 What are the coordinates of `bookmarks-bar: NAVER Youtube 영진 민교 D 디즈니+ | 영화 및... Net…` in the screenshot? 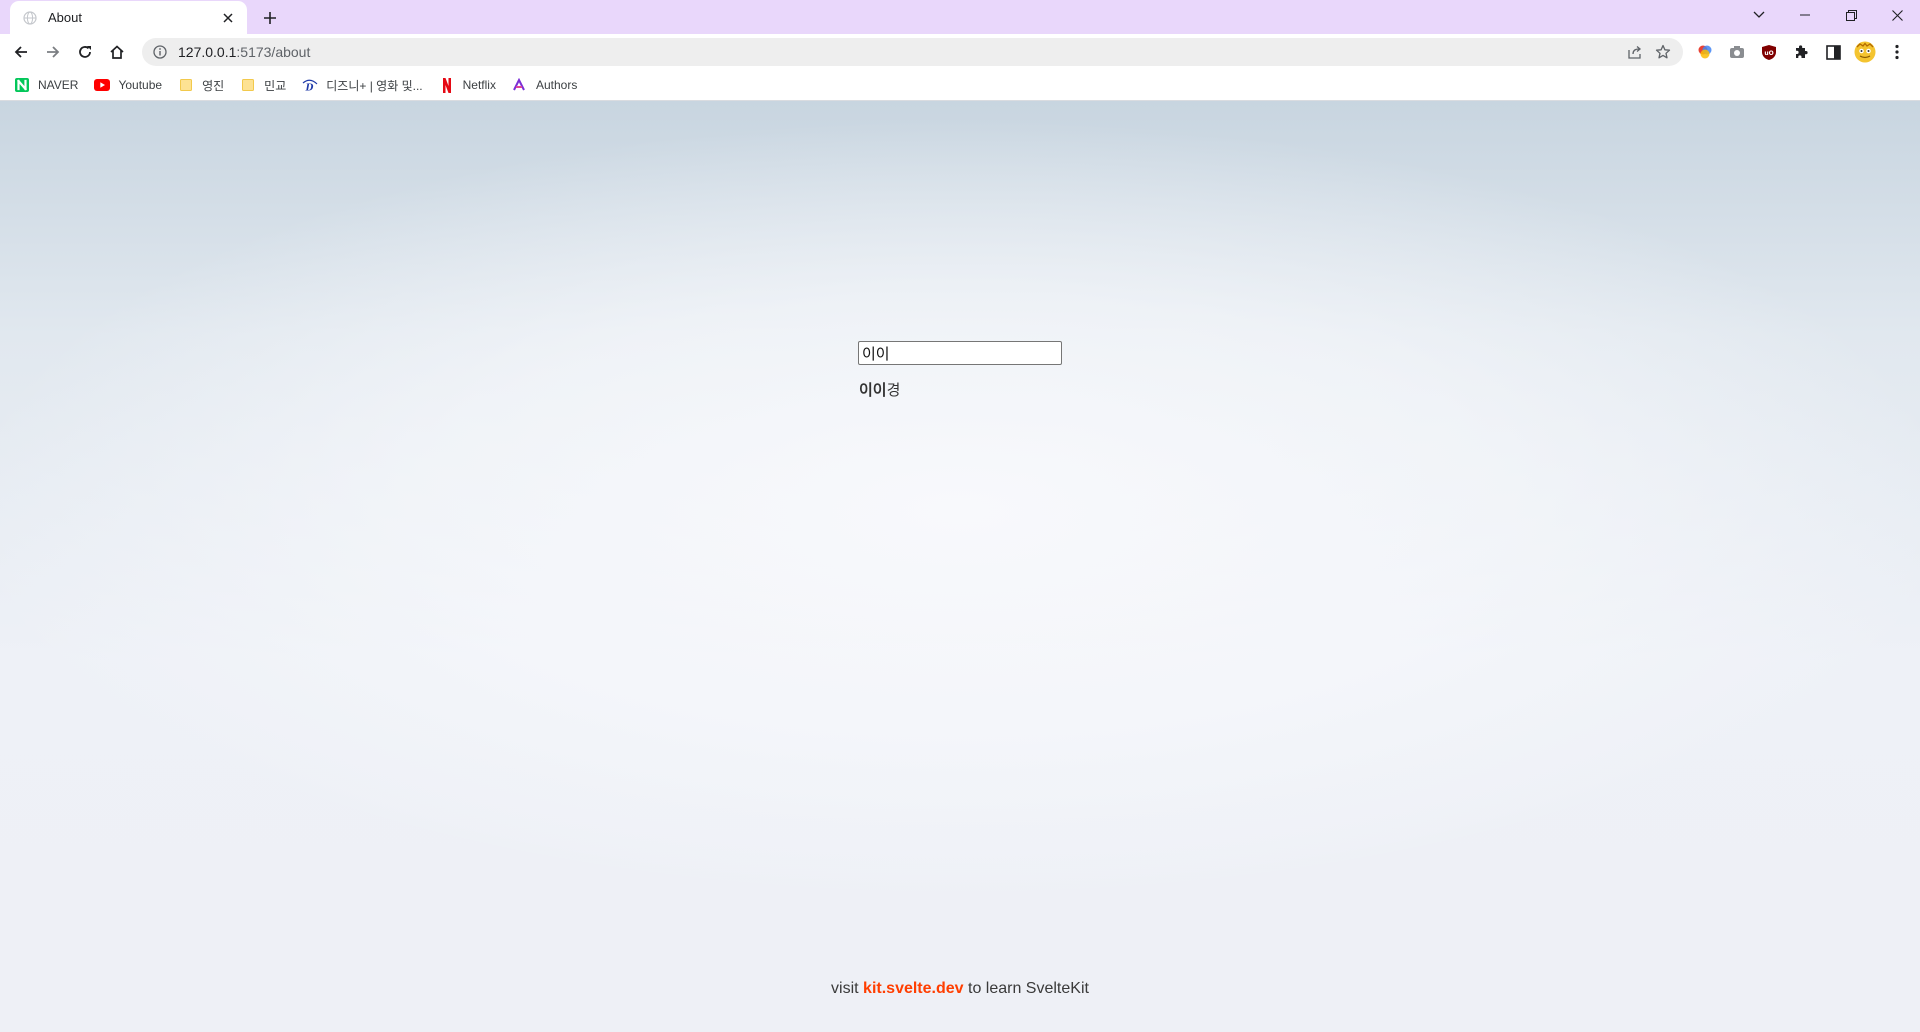 It's located at (960, 85).